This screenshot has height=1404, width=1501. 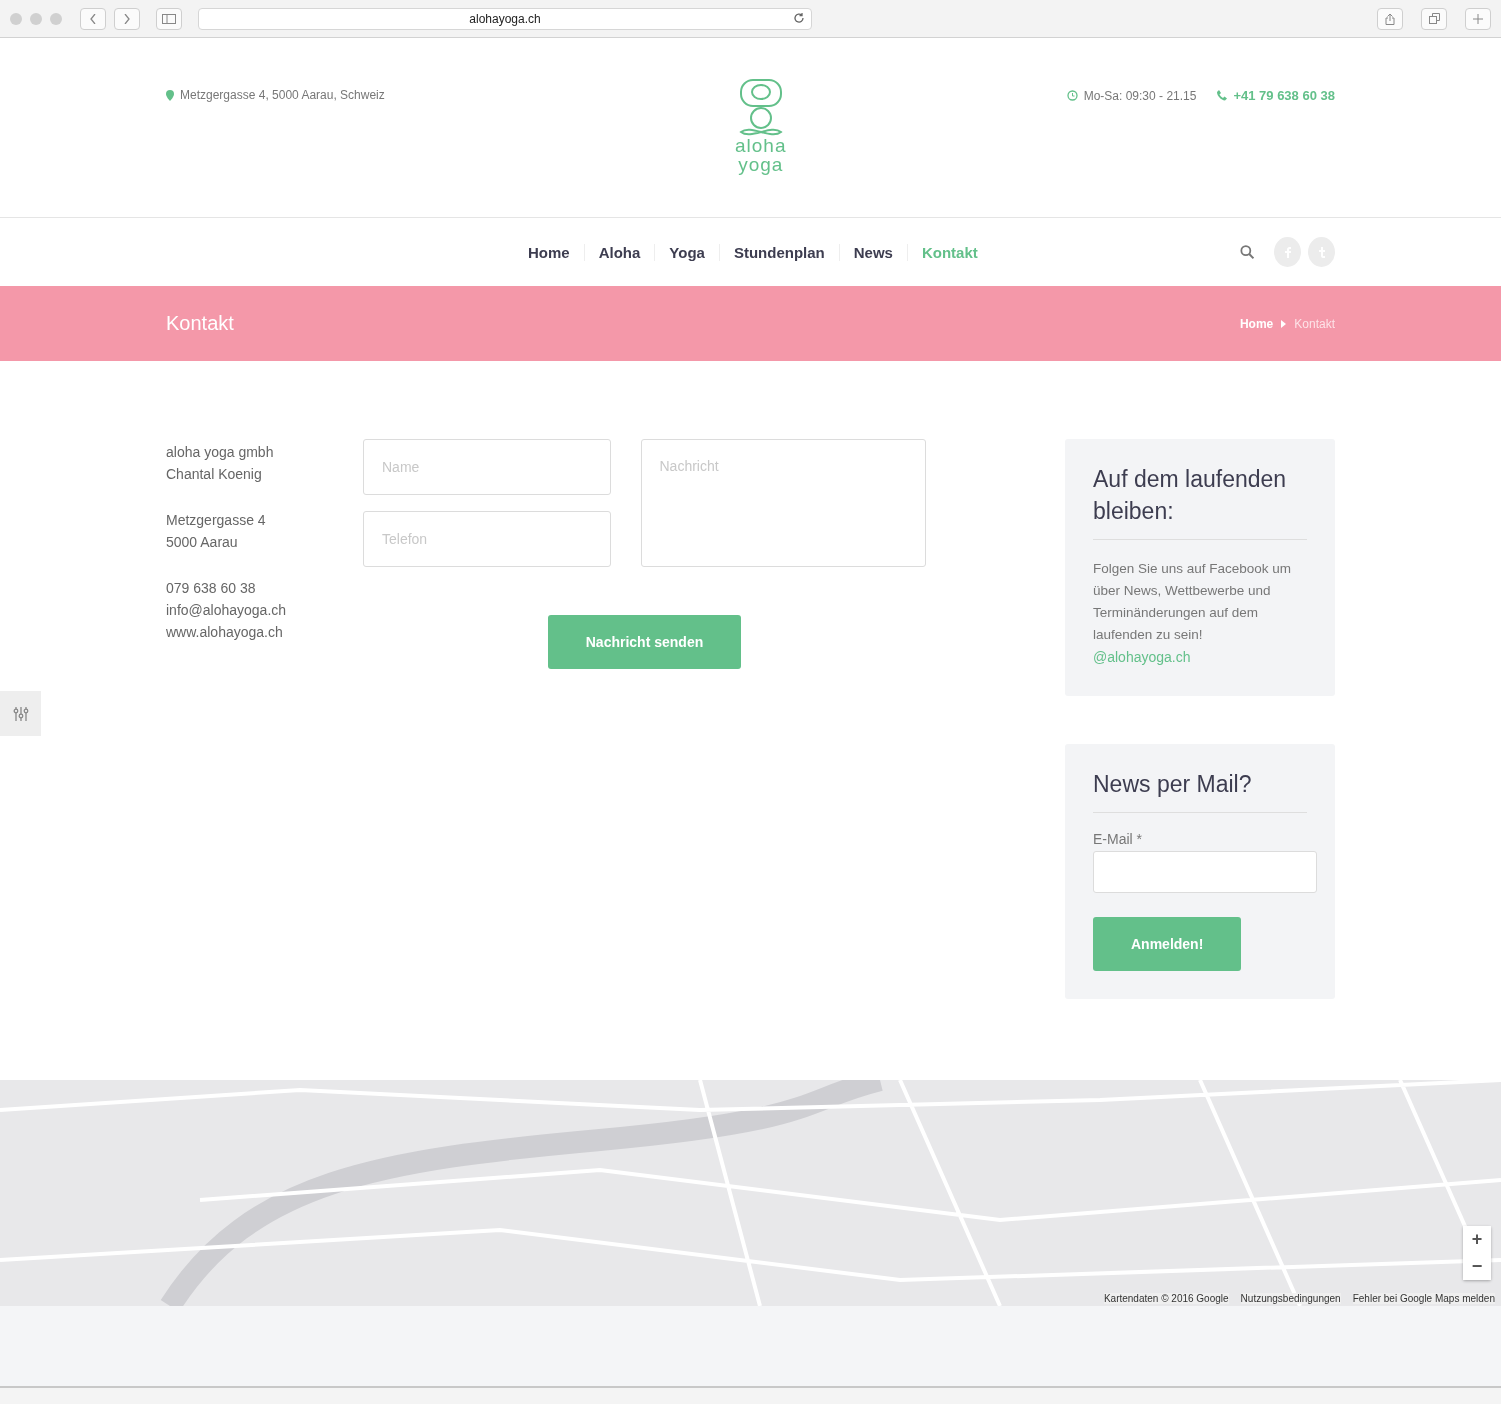 What do you see at coordinates (619, 252) in the screenshot?
I see `nav-link: Aloha` at bounding box center [619, 252].